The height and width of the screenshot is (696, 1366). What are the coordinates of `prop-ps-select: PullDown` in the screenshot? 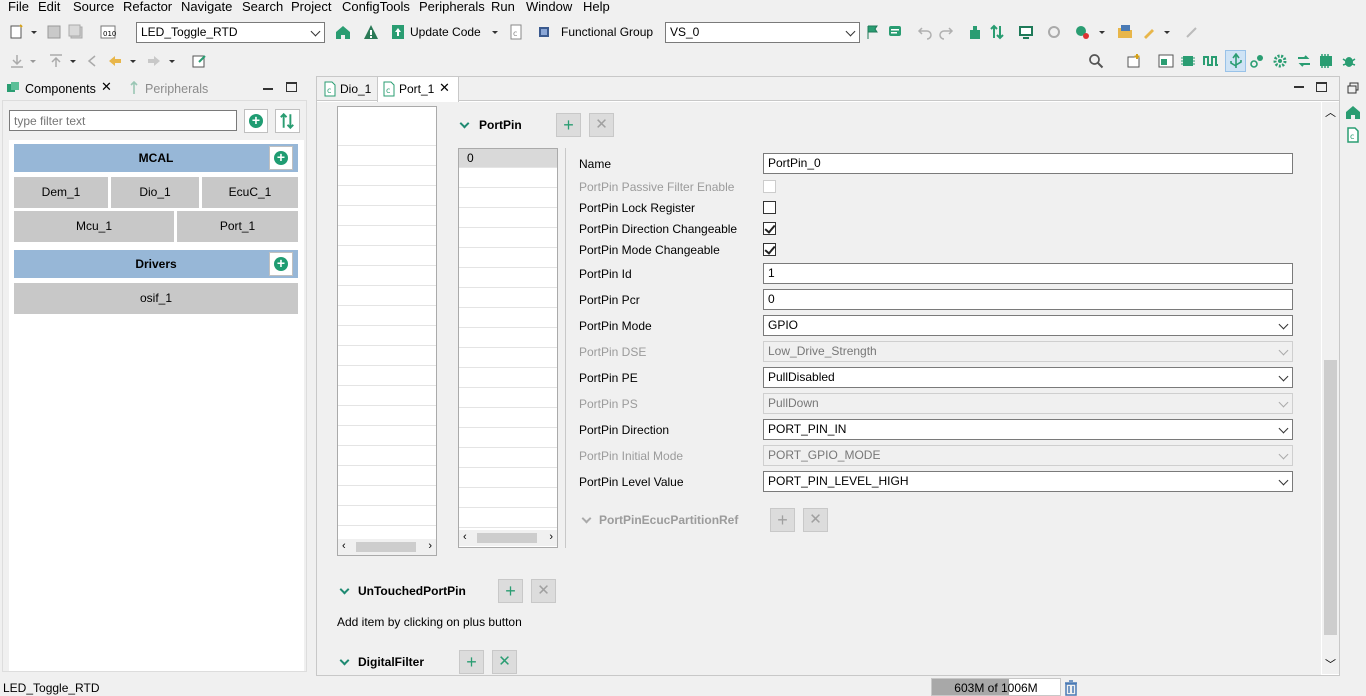 It's located at (1028, 403).